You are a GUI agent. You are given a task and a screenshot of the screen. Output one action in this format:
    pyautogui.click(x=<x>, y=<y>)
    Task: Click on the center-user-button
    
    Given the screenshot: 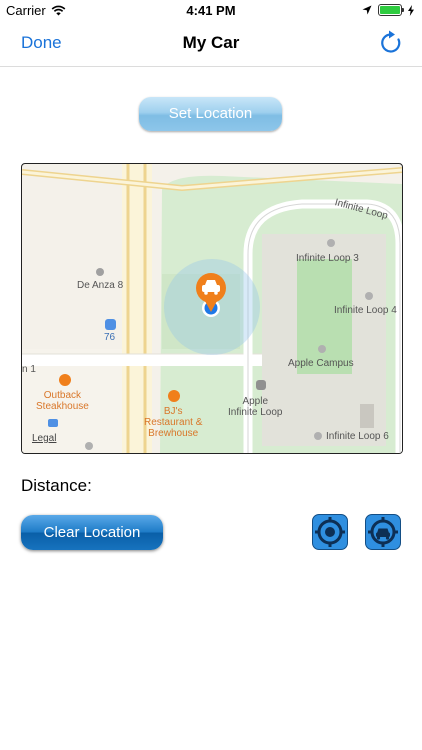 What is the action you would take?
    pyautogui.click(x=330, y=532)
    